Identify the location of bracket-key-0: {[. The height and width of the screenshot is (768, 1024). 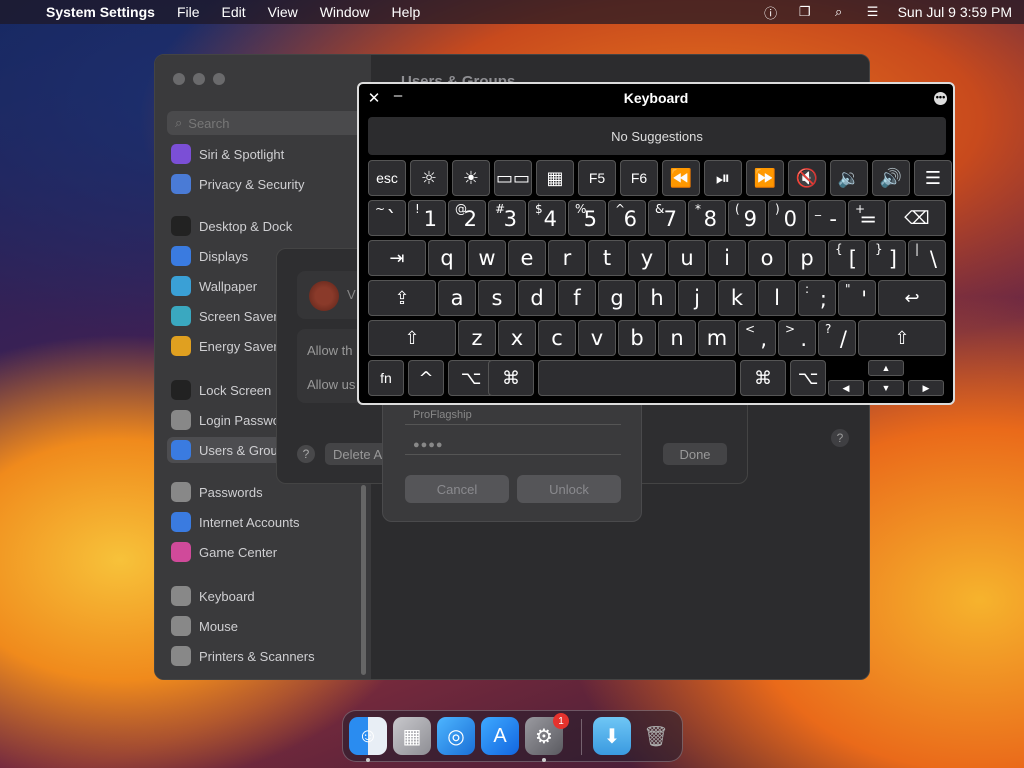
(847, 258).